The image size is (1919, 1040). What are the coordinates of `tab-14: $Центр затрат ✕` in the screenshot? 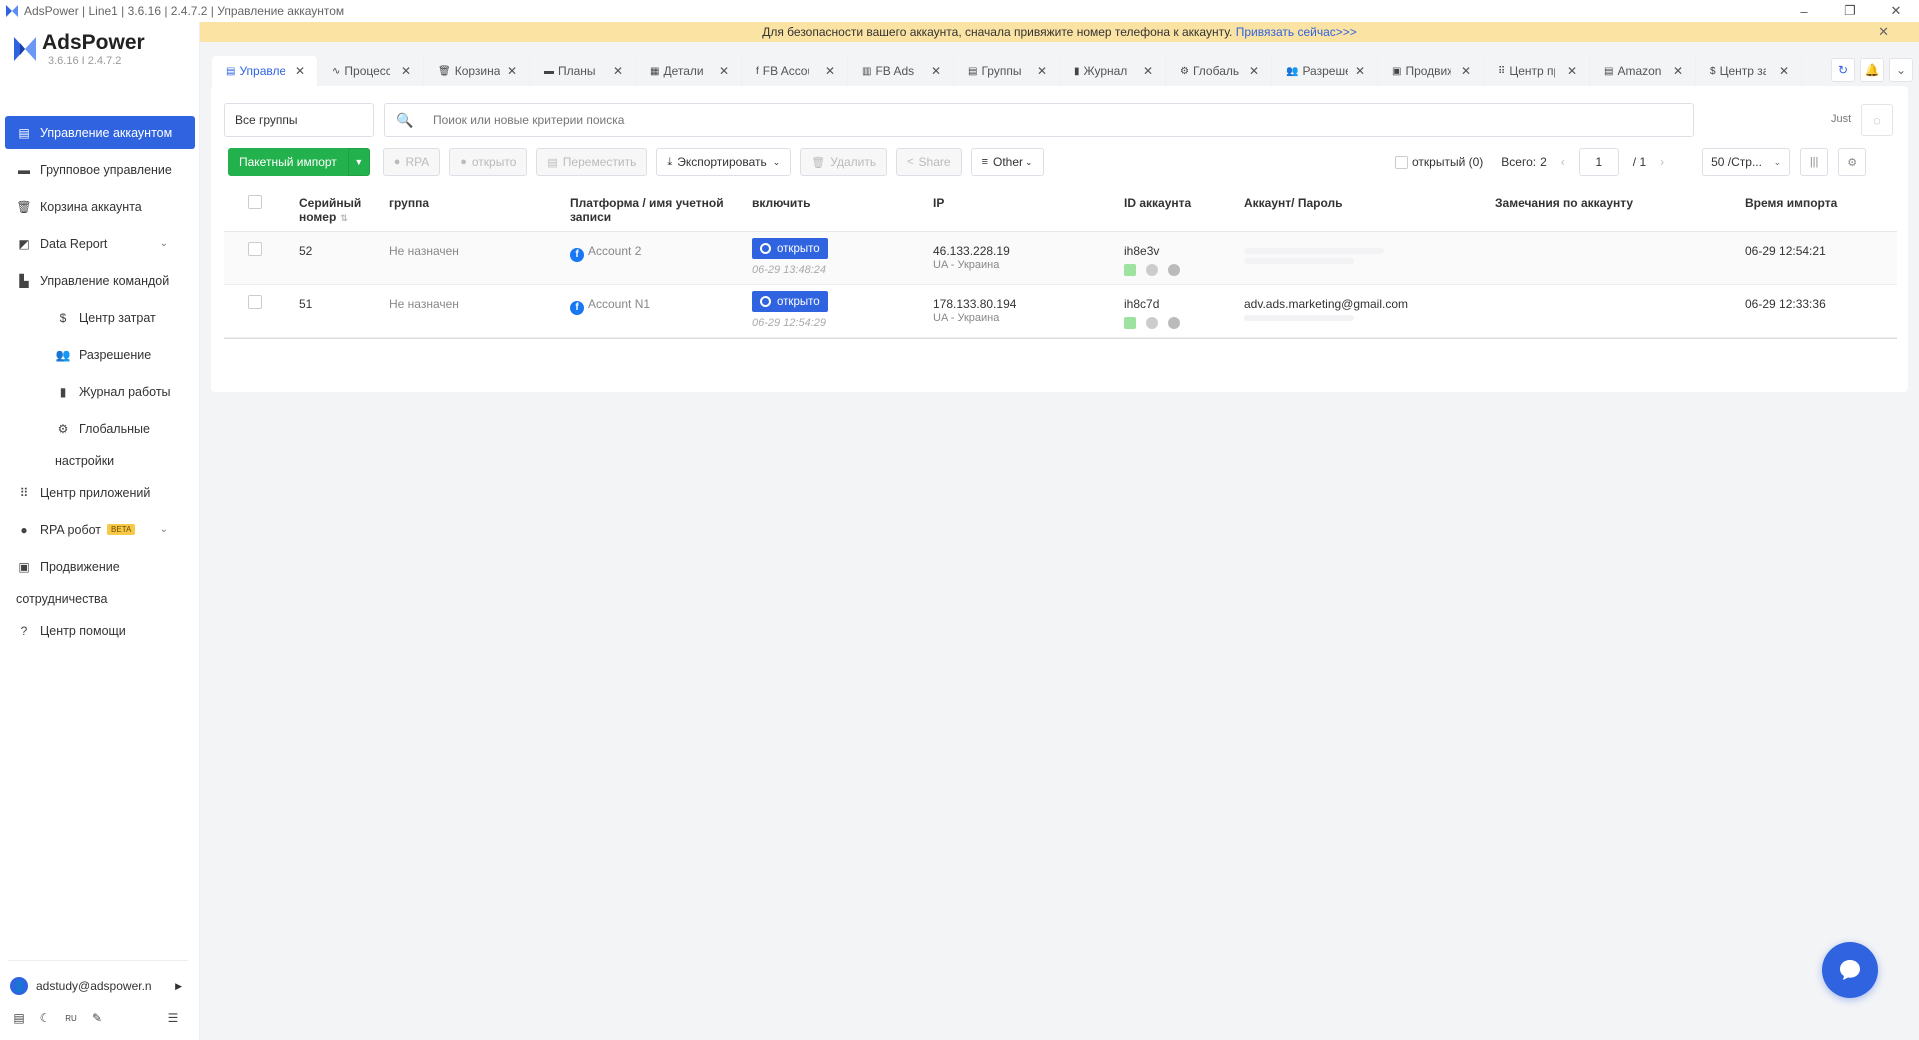 It's located at (1749, 71).